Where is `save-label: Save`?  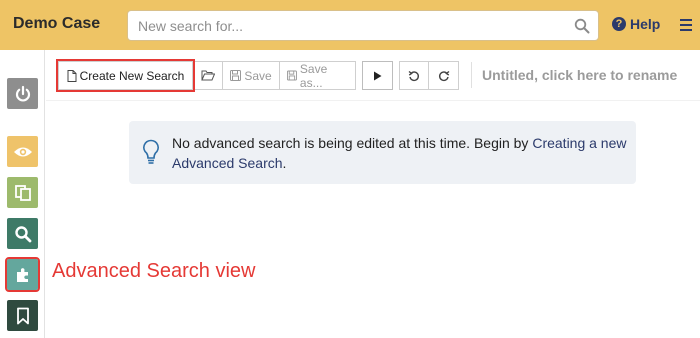 save-label: Save is located at coordinates (258, 75).